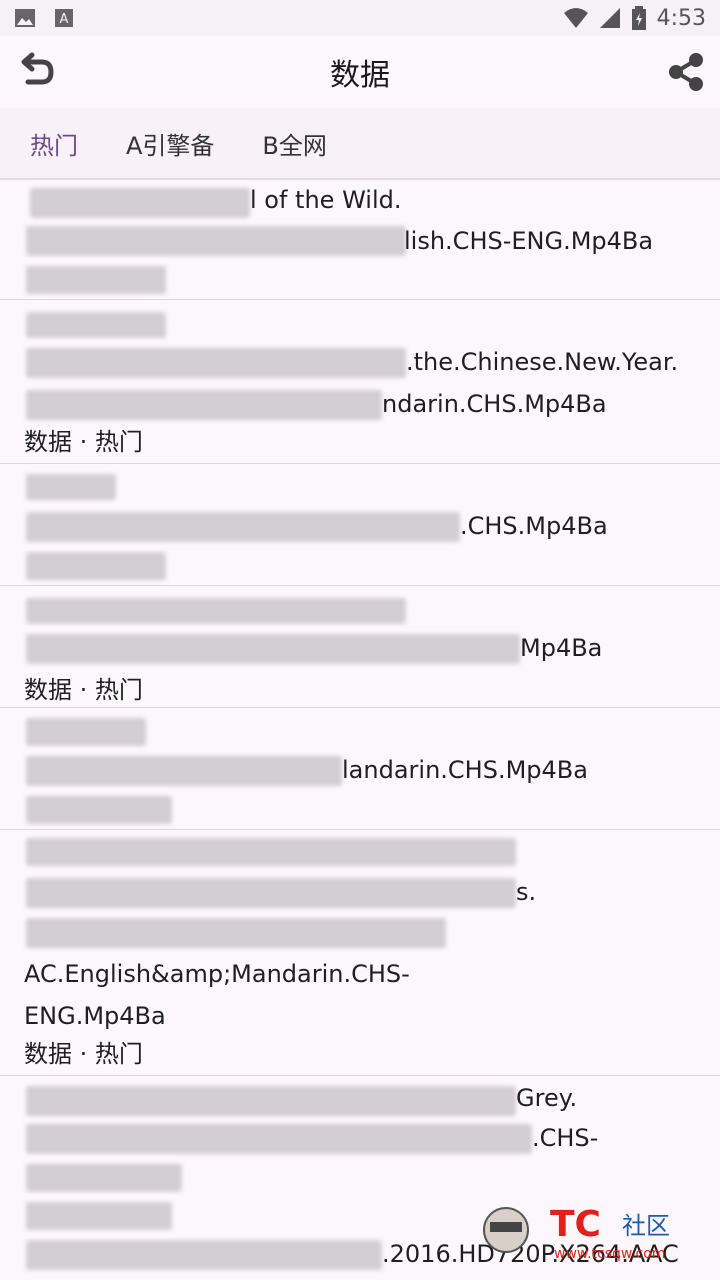 Image resolution: width=720 pixels, height=1280 pixels. Describe the element at coordinates (609, 1254) in the screenshot. I see `watermark-site: www.tcsqw.com` at that location.